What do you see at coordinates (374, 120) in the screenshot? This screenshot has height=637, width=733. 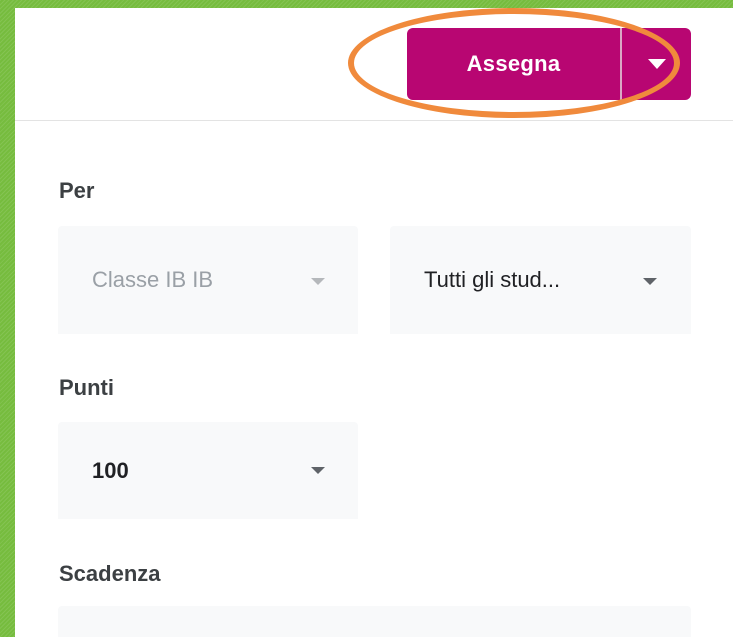 I see `header-divider` at bounding box center [374, 120].